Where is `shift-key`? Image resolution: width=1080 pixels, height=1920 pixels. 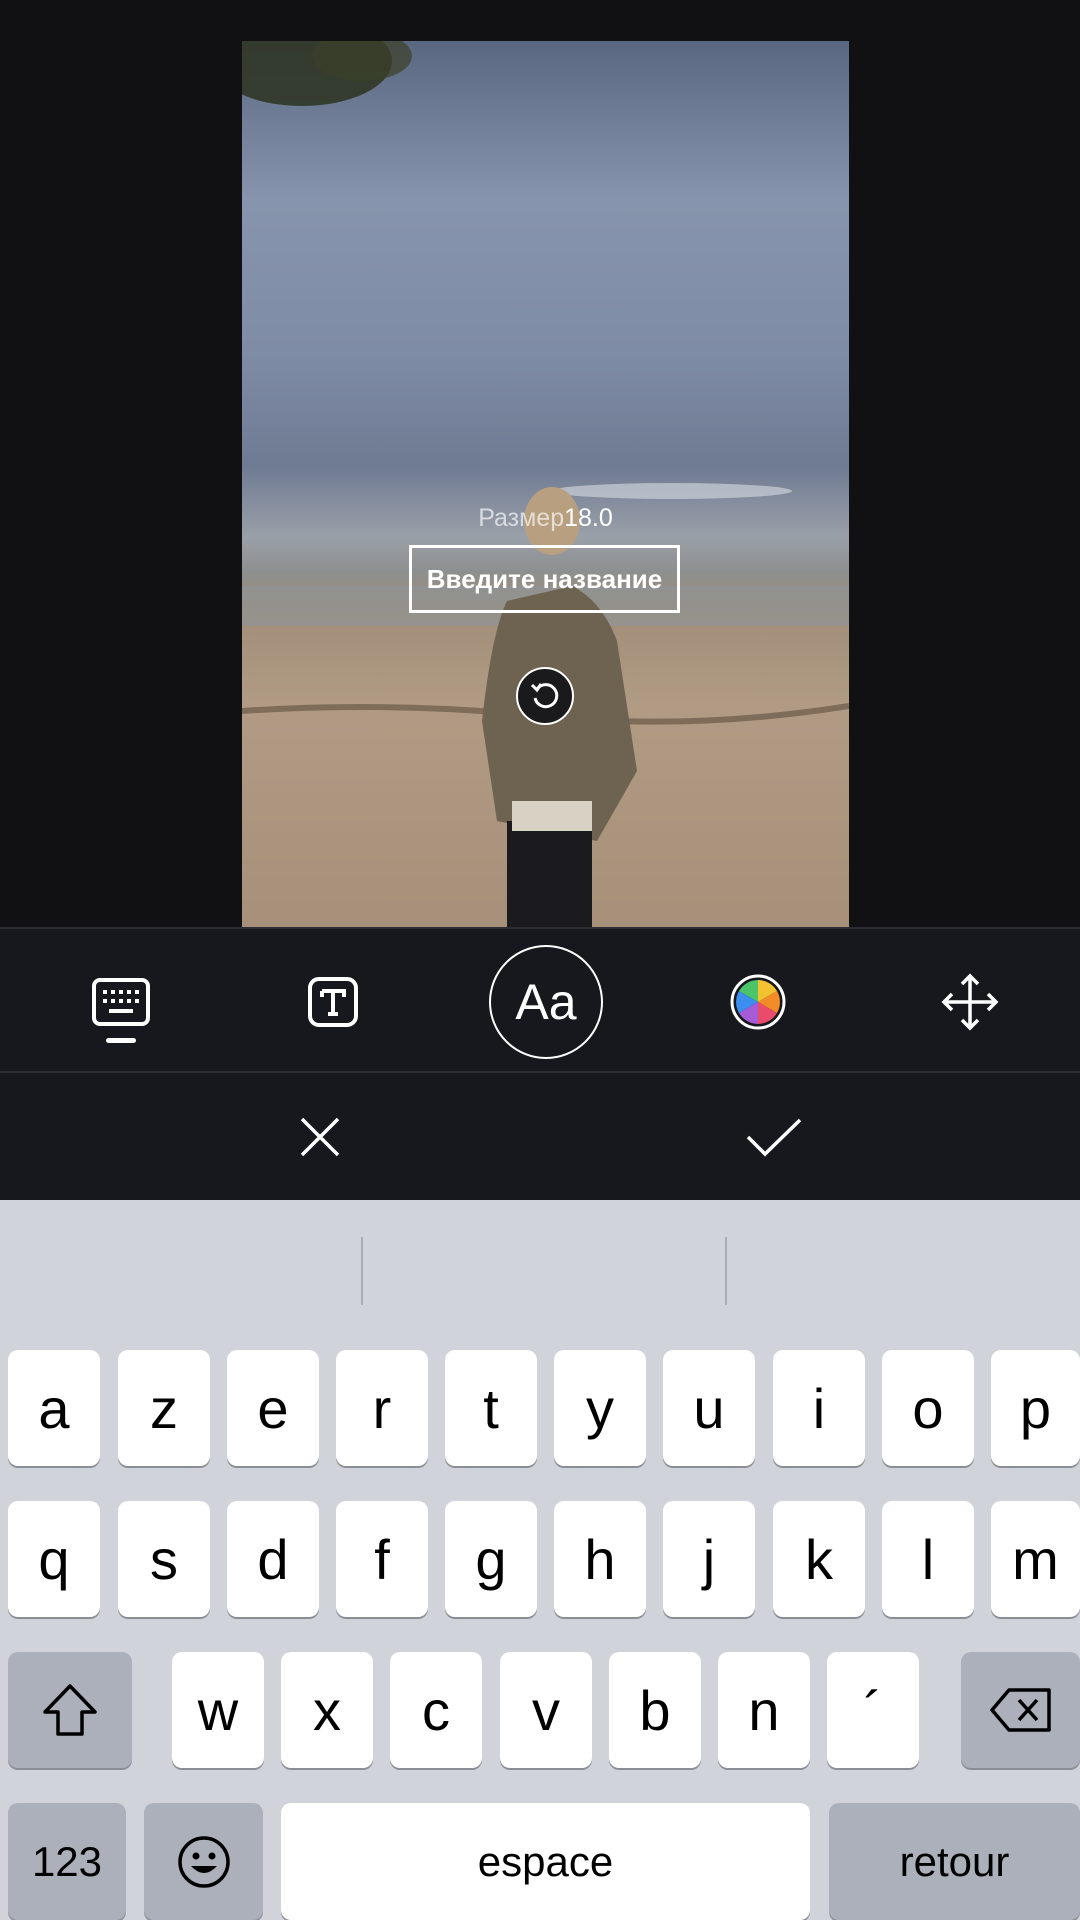
shift-key is located at coordinates (70, 1710).